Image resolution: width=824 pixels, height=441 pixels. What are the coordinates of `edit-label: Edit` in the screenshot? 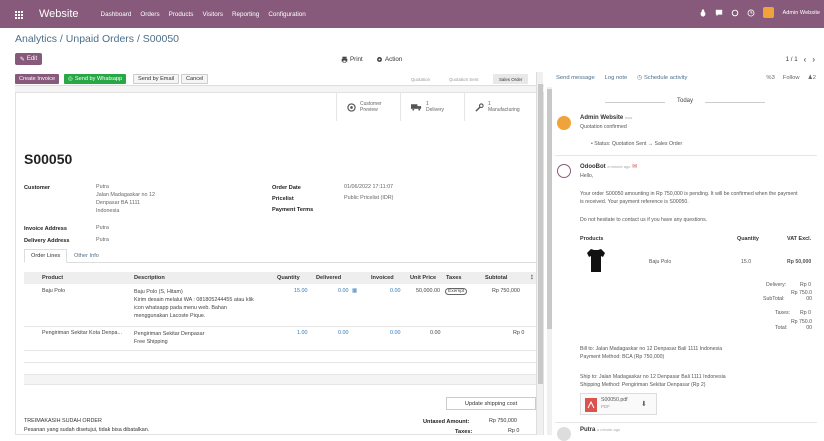 It's located at (32, 59).